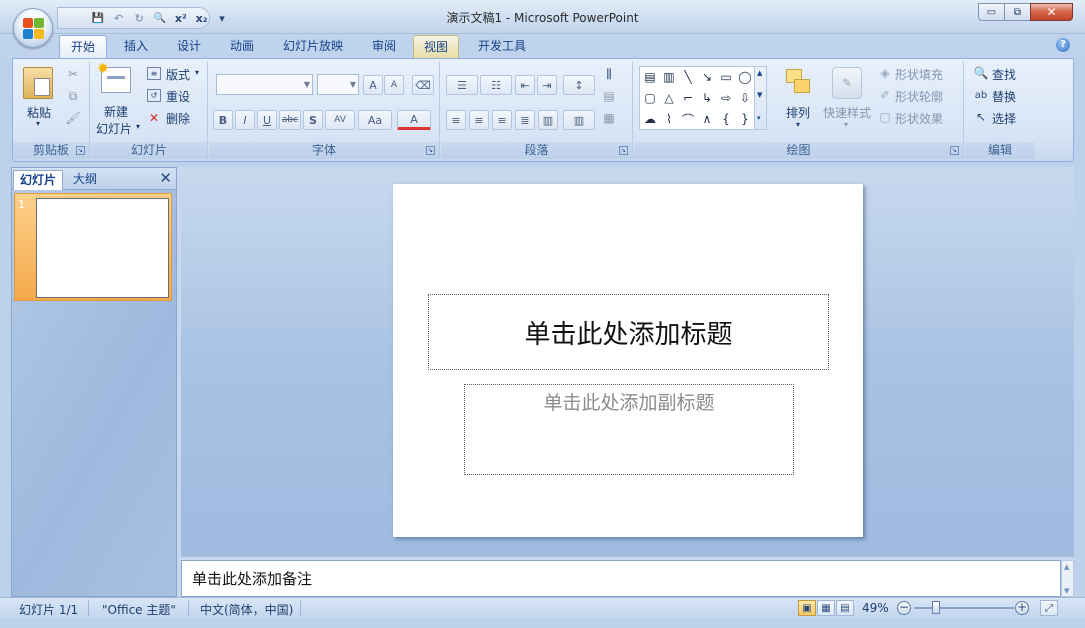 The height and width of the screenshot is (628, 1085). I want to click on grow-font-button: A, so click(373, 85).